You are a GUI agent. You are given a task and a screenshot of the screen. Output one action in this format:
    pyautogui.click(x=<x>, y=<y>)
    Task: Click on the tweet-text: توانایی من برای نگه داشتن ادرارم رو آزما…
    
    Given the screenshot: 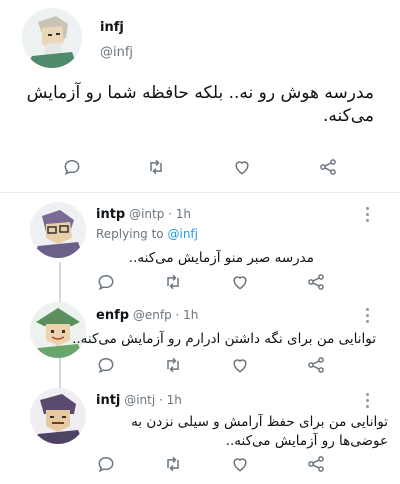 What is the action you would take?
    pyautogui.click(x=224, y=339)
    